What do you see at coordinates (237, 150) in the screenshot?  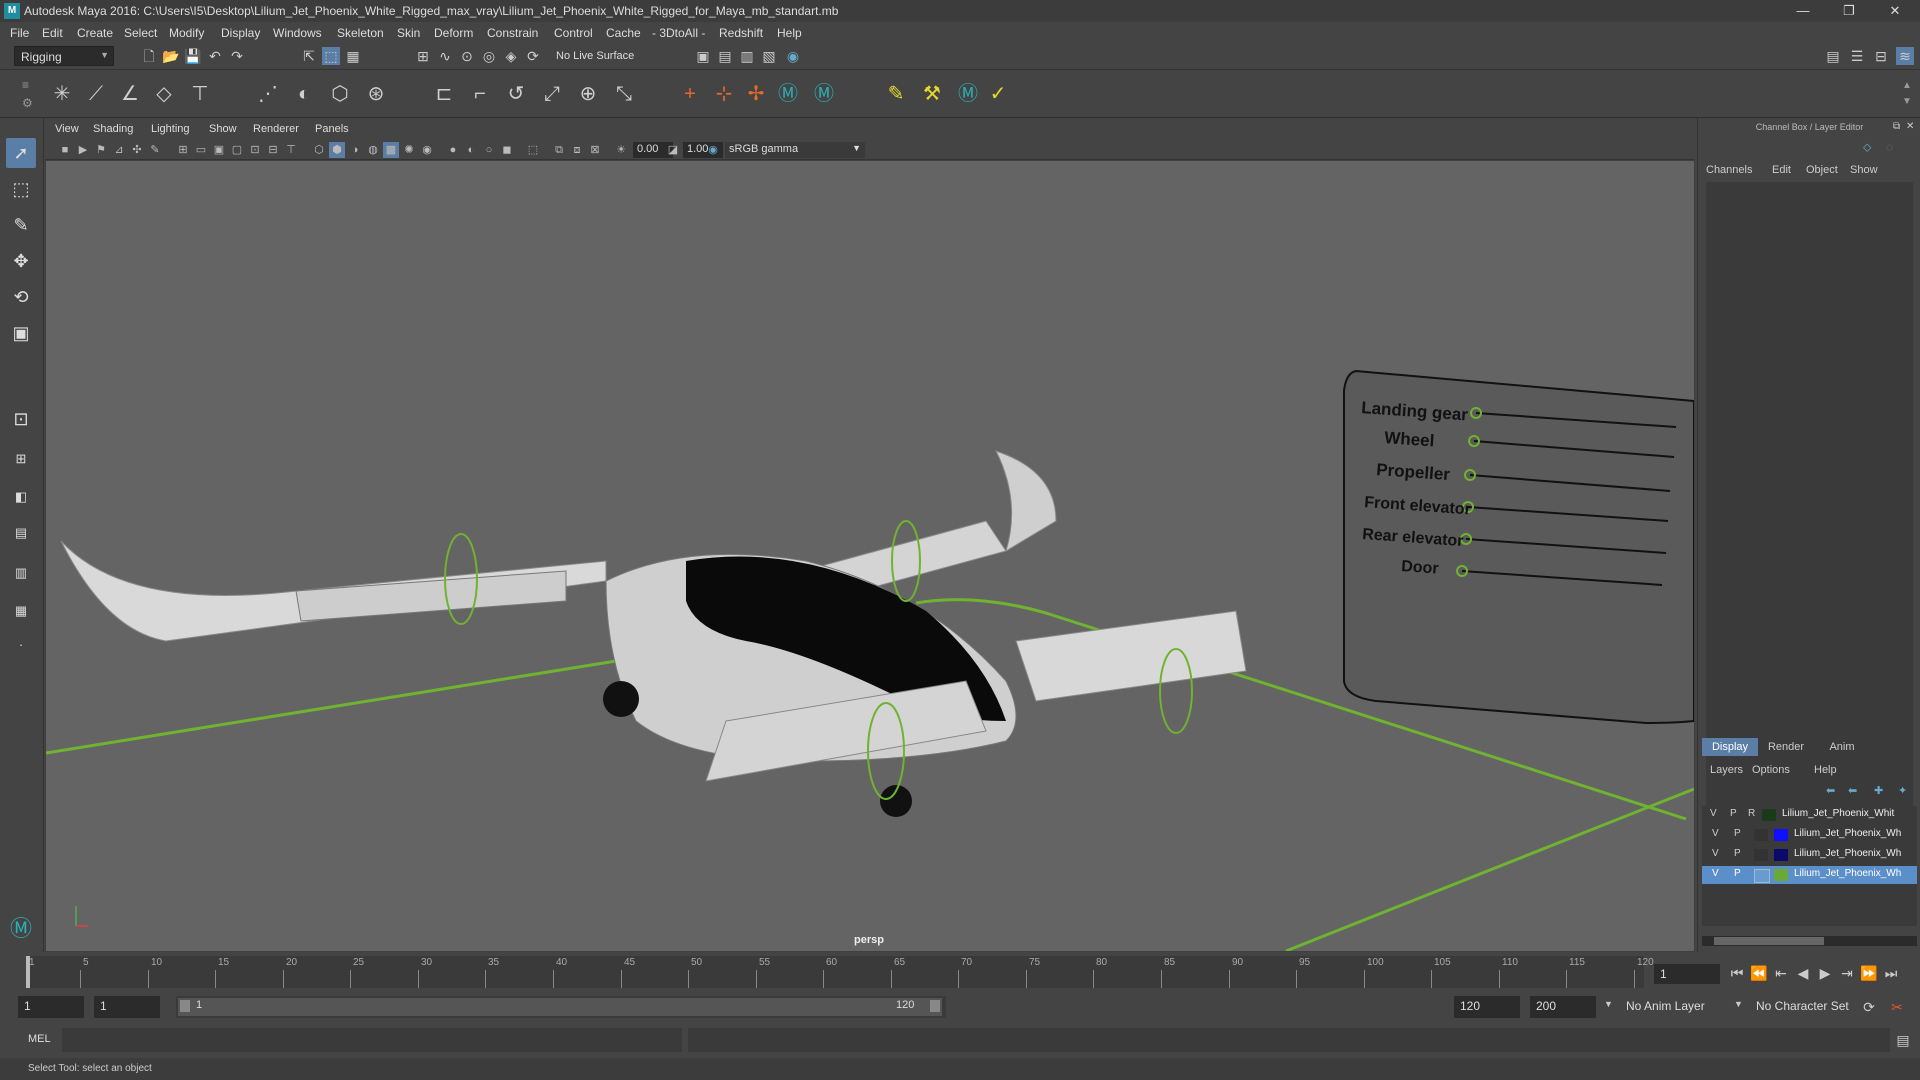 I see `gate-mask-icon: ▢` at bounding box center [237, 150].